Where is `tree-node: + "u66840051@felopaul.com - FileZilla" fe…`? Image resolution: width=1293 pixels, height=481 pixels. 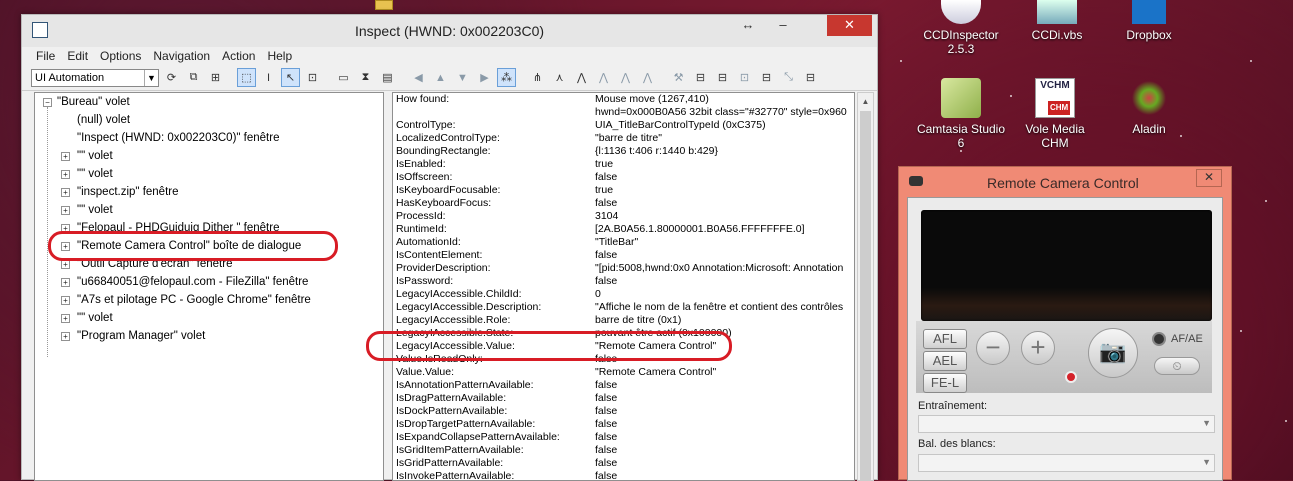 tree-node: + "u66840051@felopaul.com - FileZilla" fe… is located at coordinates (209, 282).